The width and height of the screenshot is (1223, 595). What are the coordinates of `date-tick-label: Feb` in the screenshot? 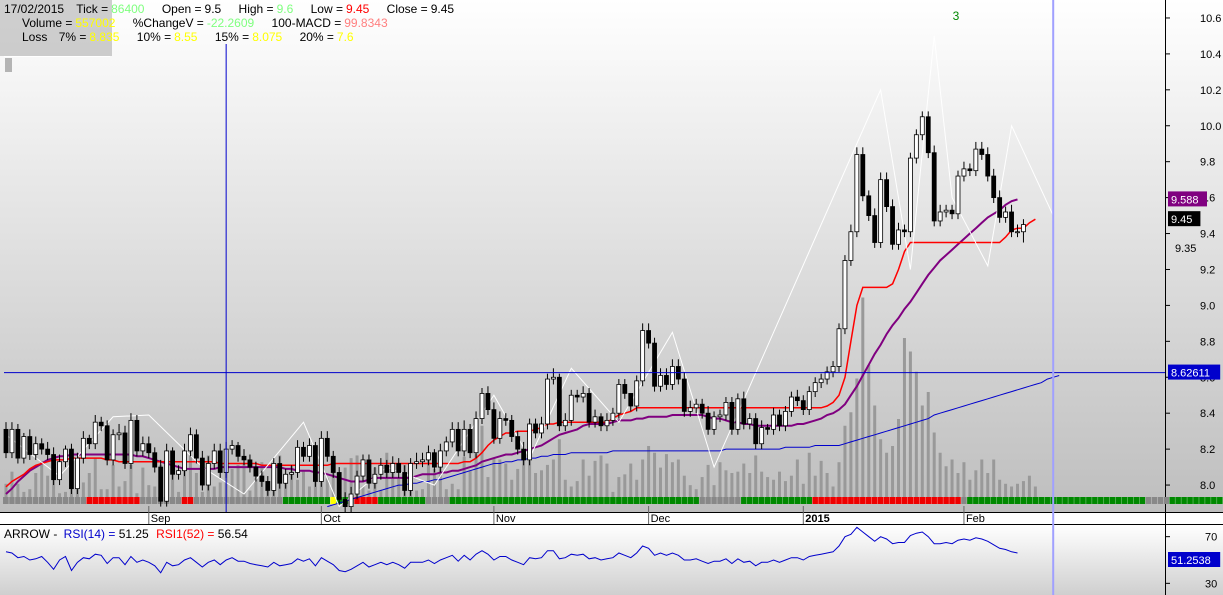 It's located at (975, 519).